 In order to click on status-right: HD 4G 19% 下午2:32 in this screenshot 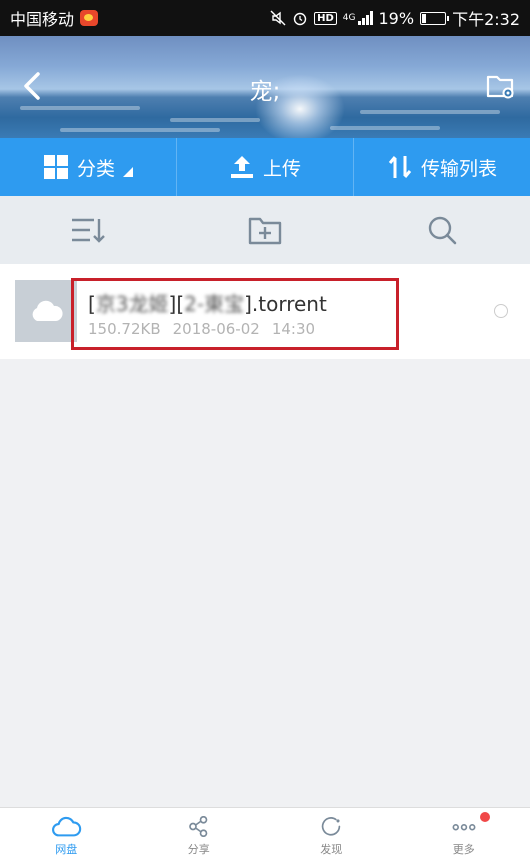, I will do `click(395, 18)`.